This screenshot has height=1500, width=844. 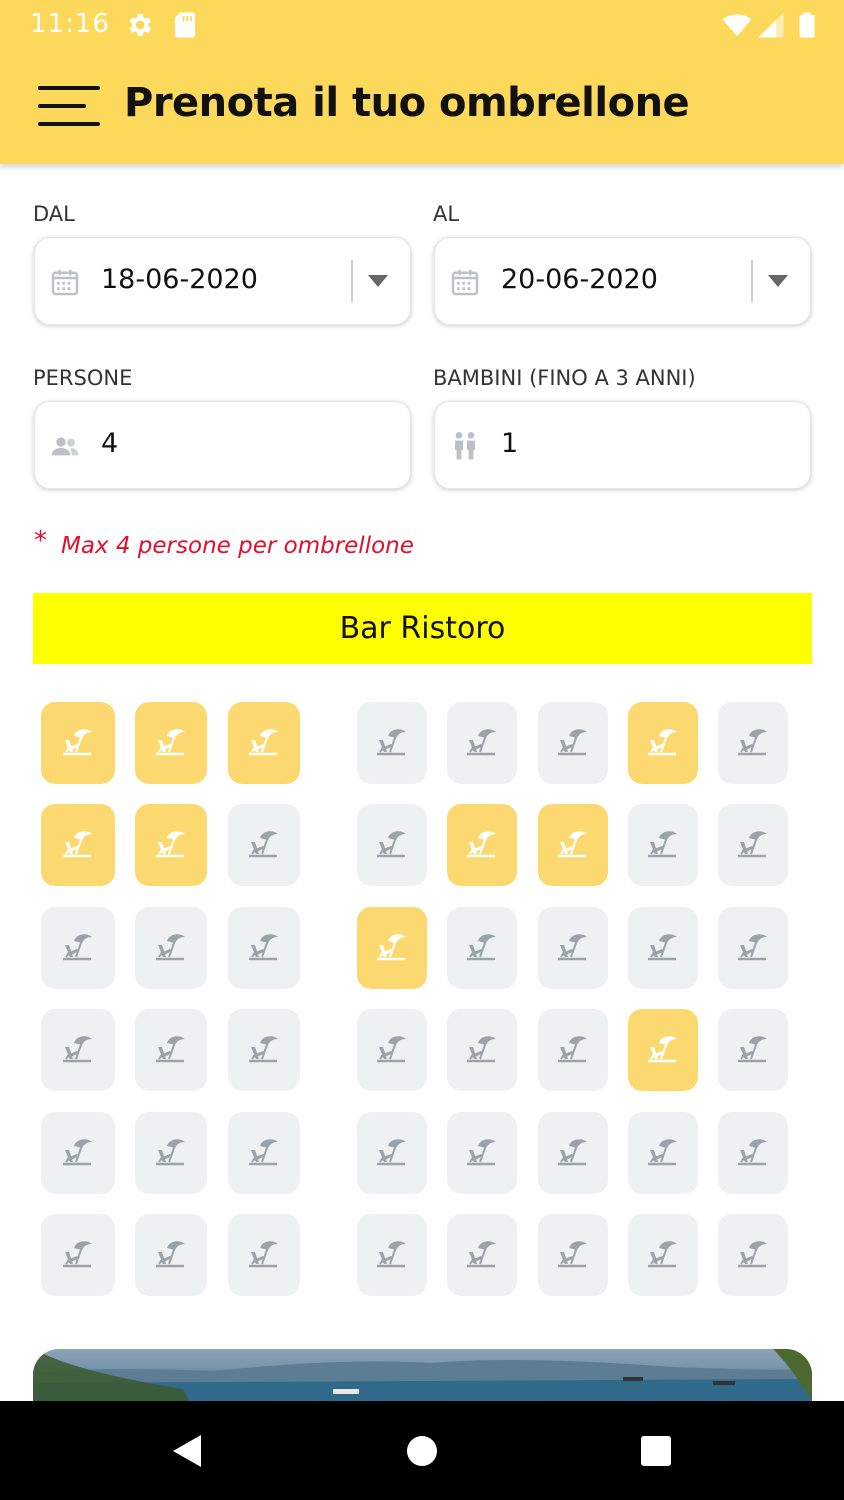 What do you see at coordinates (179, 279) in the screenshot?
I see `from-date-value: 18-06-2020` at bounding box center [179, 279].